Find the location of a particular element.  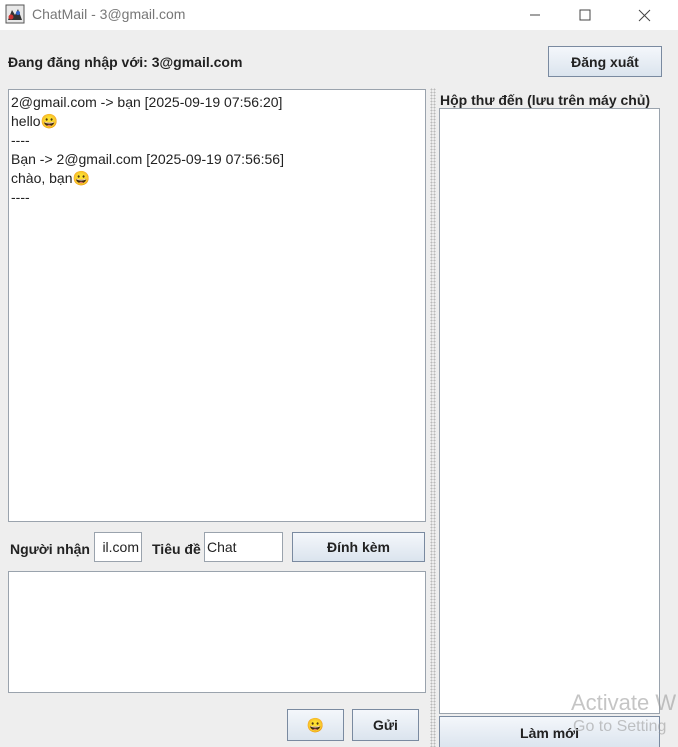

maximize-button is located at coordinates (585, 15).